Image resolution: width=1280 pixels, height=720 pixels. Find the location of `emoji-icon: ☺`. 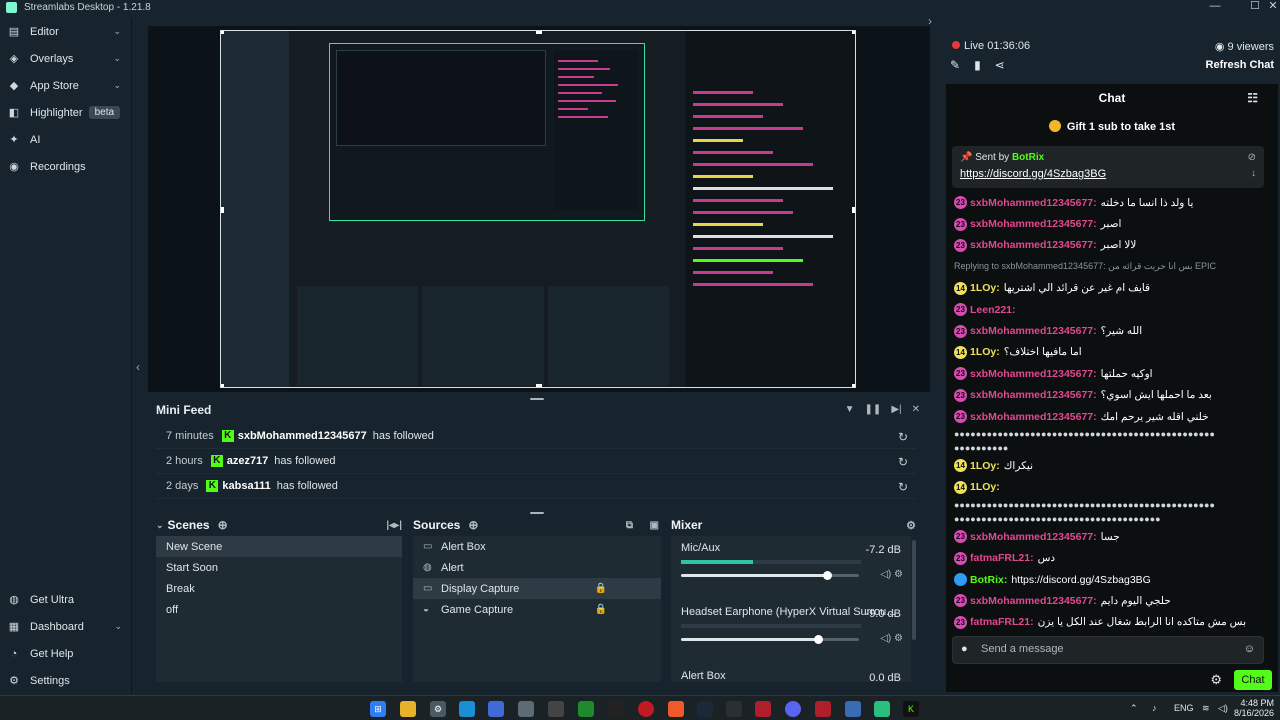

emoji-icon: ☺ is located at coordinates (1249, 649).